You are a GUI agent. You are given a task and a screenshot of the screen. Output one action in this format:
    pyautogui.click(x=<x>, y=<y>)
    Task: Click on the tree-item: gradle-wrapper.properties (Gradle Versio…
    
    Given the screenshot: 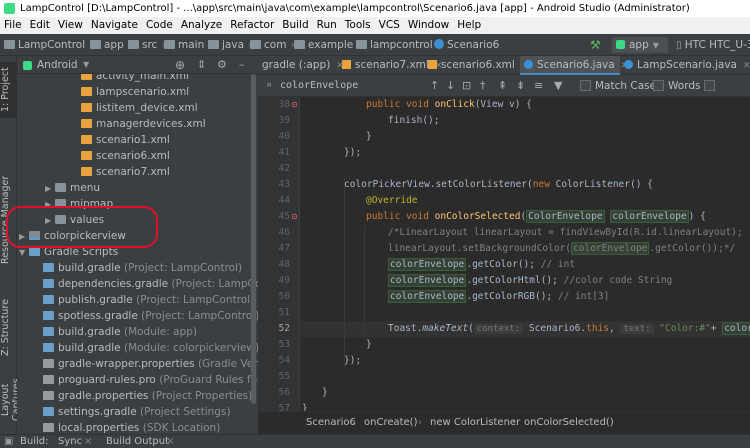 What is the action you would take?
    pyautogui.click(x=145, y=364)
    